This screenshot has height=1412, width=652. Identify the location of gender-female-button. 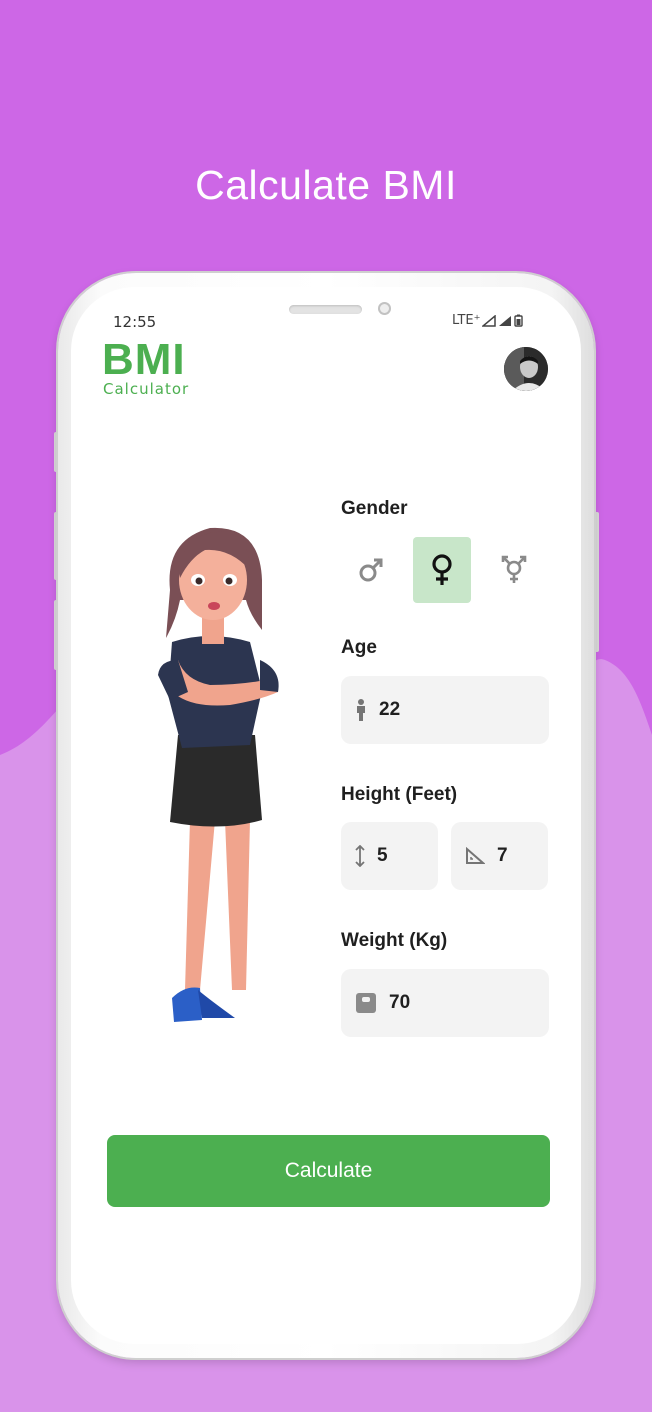
(442, 570).